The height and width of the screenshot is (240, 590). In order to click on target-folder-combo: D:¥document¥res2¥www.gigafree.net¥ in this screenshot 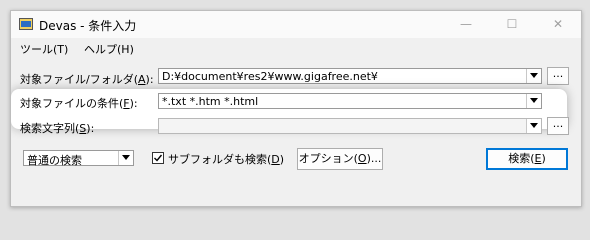, I will do `click(350, 76)`.